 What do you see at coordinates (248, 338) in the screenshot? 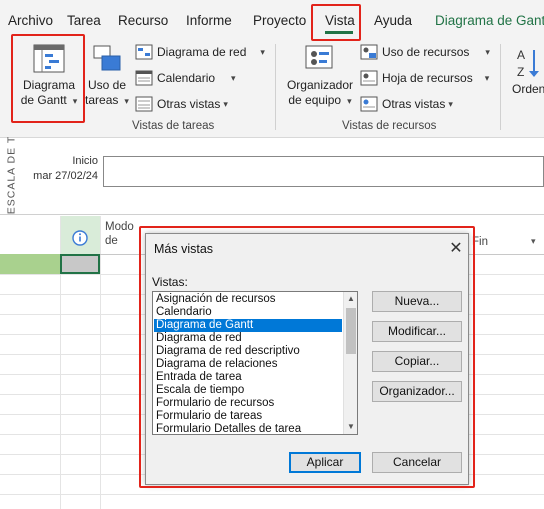
I see `list-item: Diagrama de red` at bounding box center [248, 338].